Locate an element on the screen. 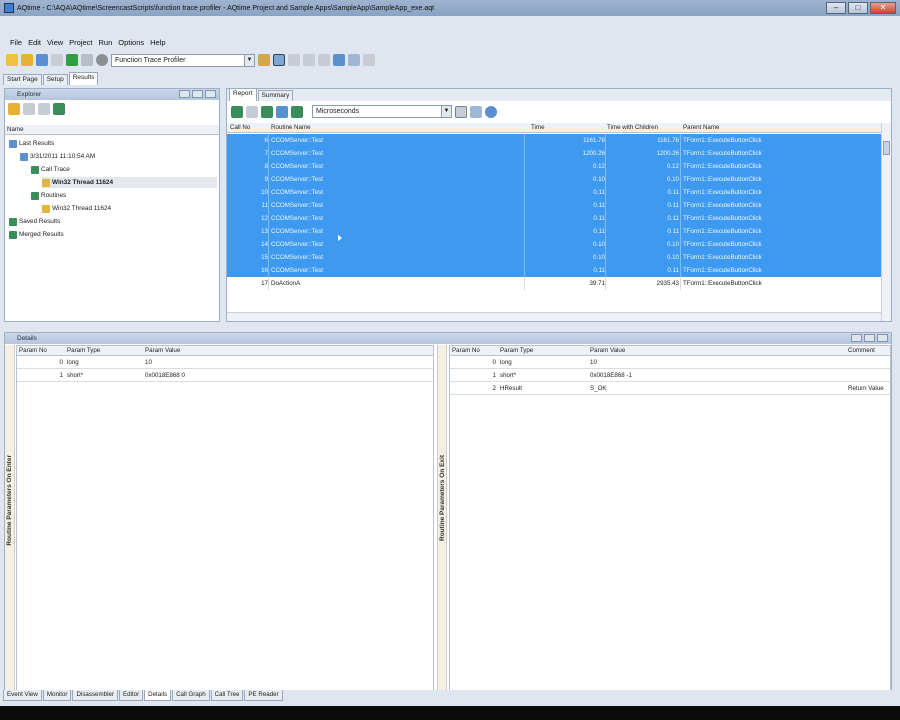  copy-icon is located at coordinates (29, 109).